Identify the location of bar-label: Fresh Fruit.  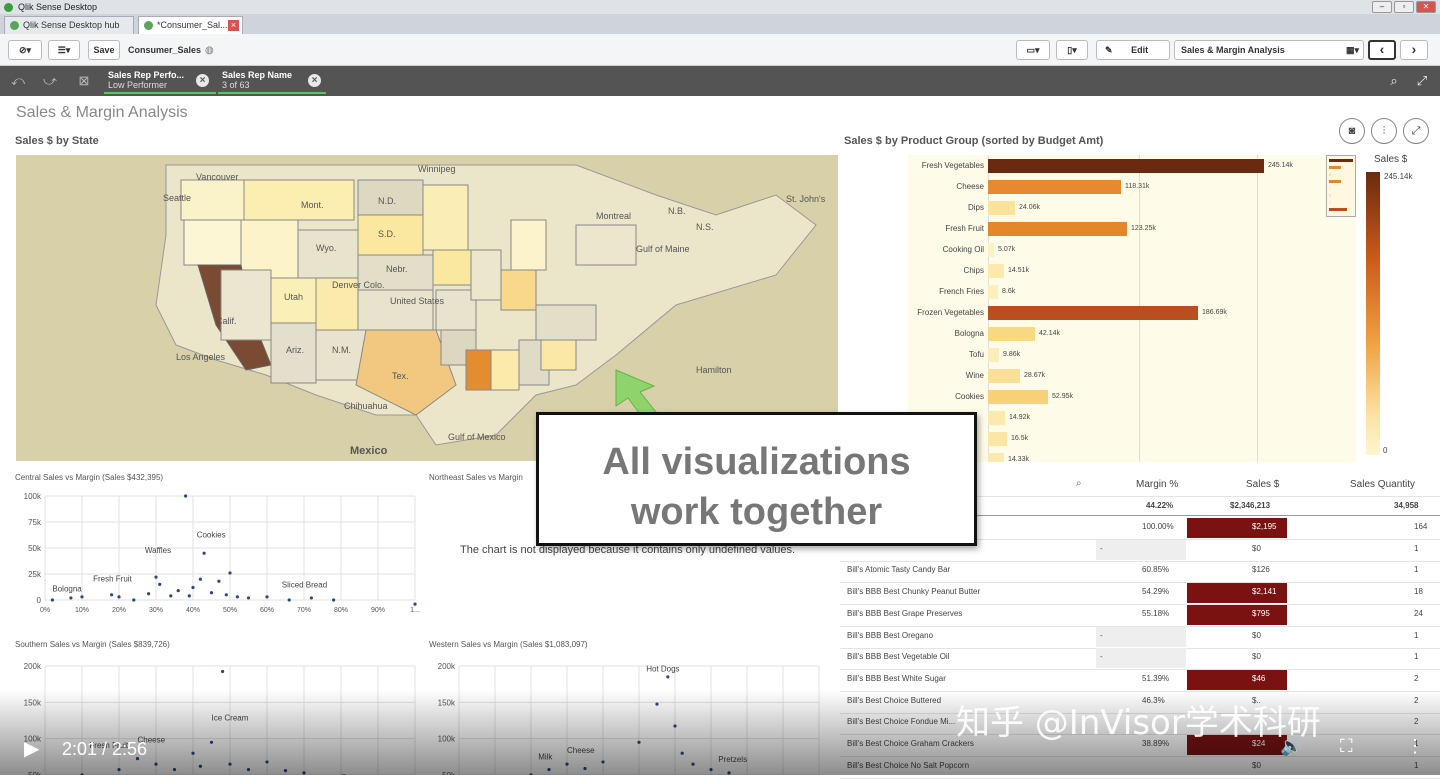
(964, 228).